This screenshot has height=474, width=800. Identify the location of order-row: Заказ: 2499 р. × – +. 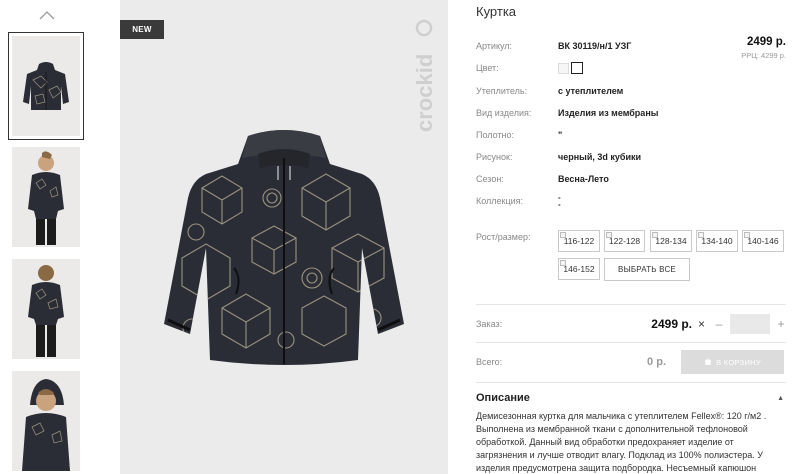
(631, 324).